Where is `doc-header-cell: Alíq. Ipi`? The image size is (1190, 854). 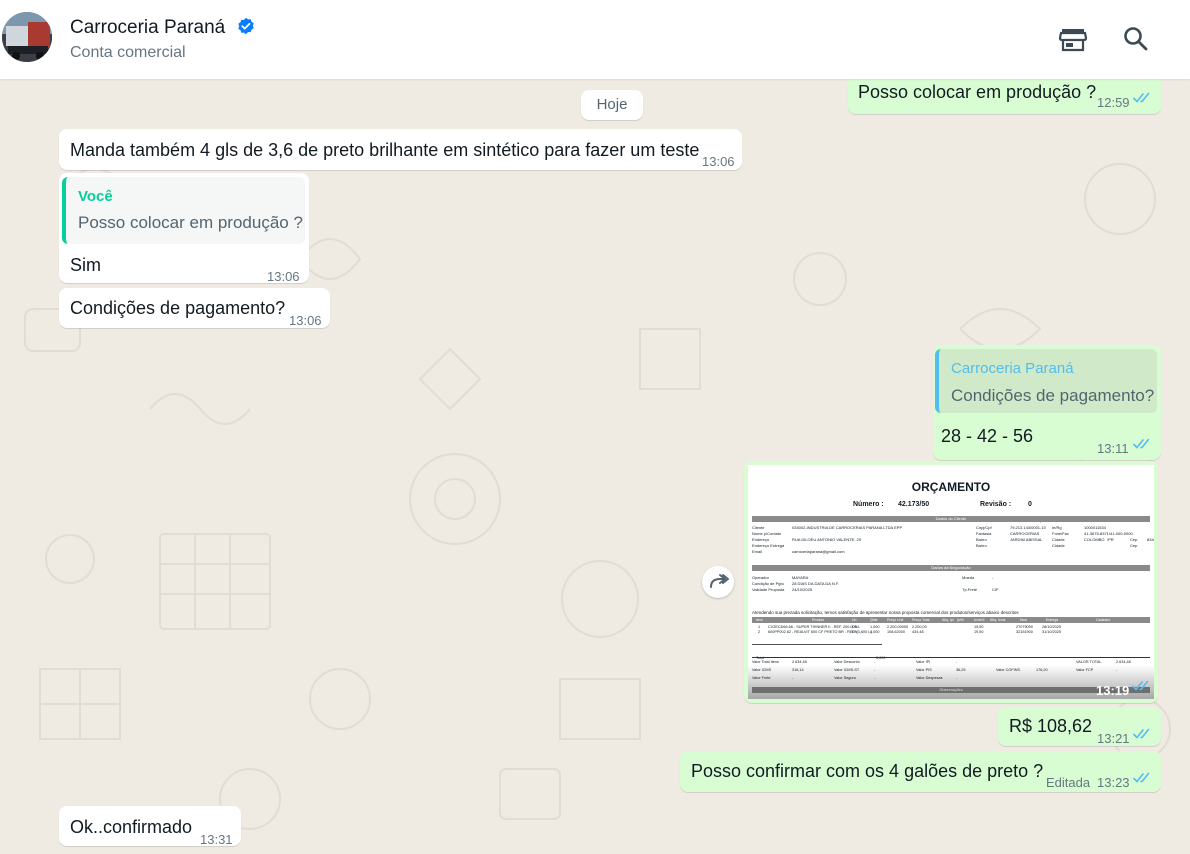
doc-header-cell: Alíq. Ipi is located at coordinates (948, 620).